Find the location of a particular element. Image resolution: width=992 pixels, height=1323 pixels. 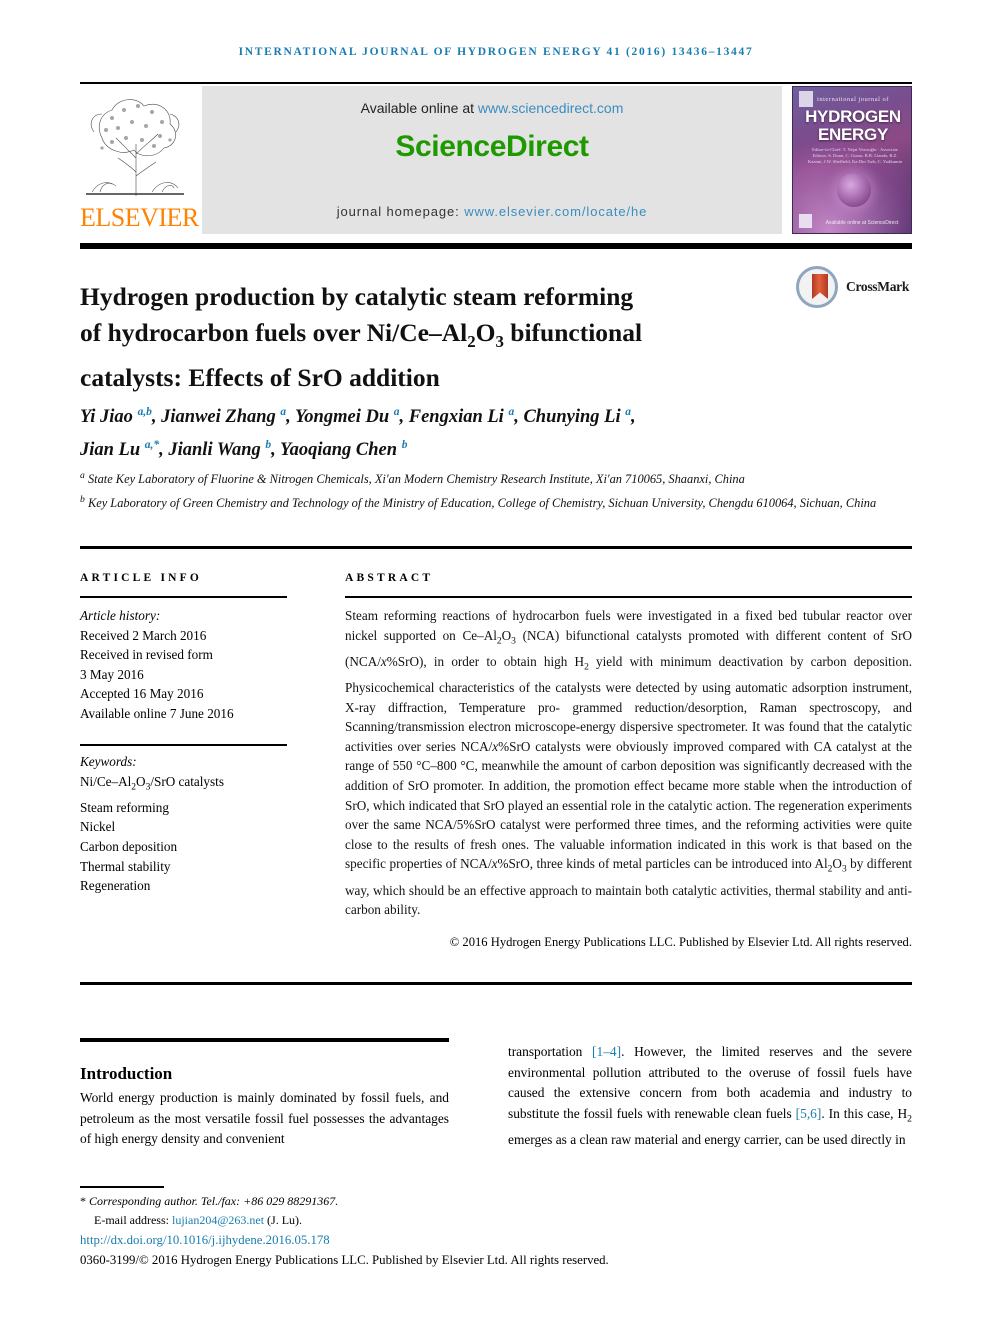

author-1: Yi Jiao is located at coordinates (109, 417).